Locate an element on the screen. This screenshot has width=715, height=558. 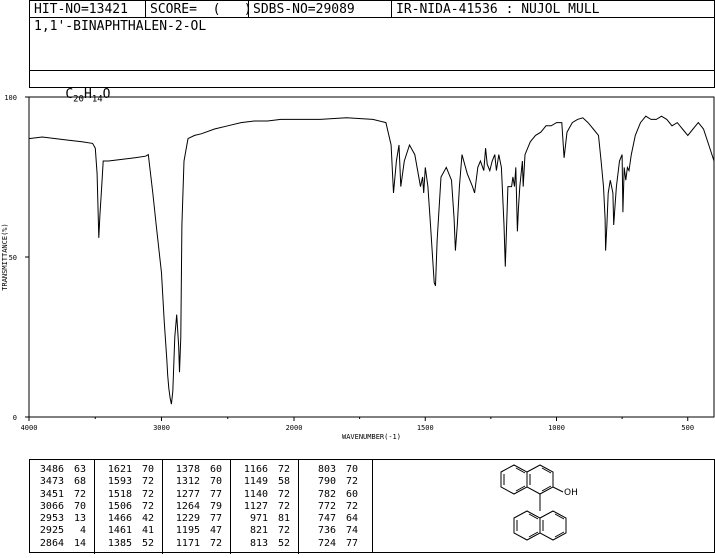
peak-row: 2864 14 is located at coordinates (58, 544).